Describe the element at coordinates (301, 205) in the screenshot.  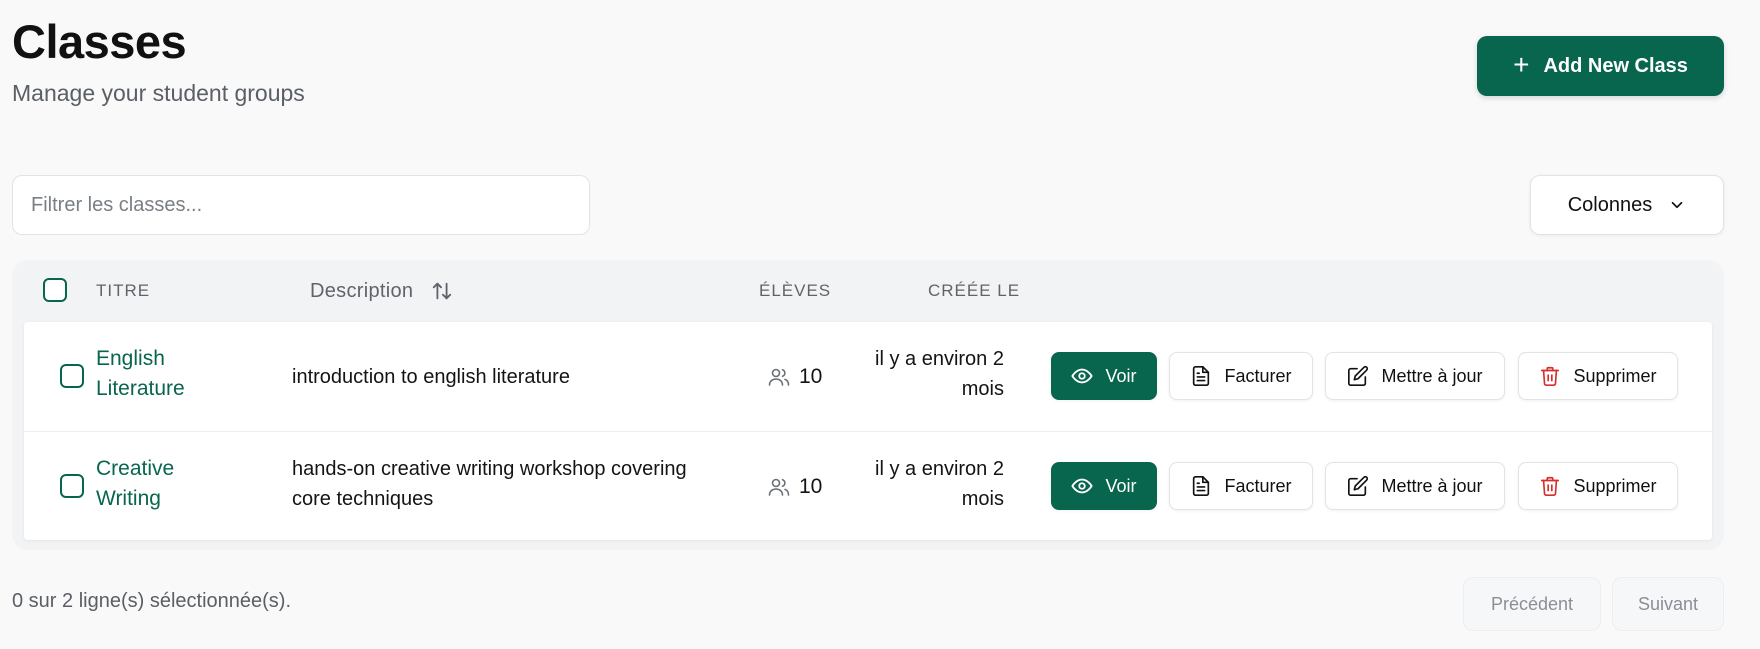
I see `filter-classes-input` at that location.